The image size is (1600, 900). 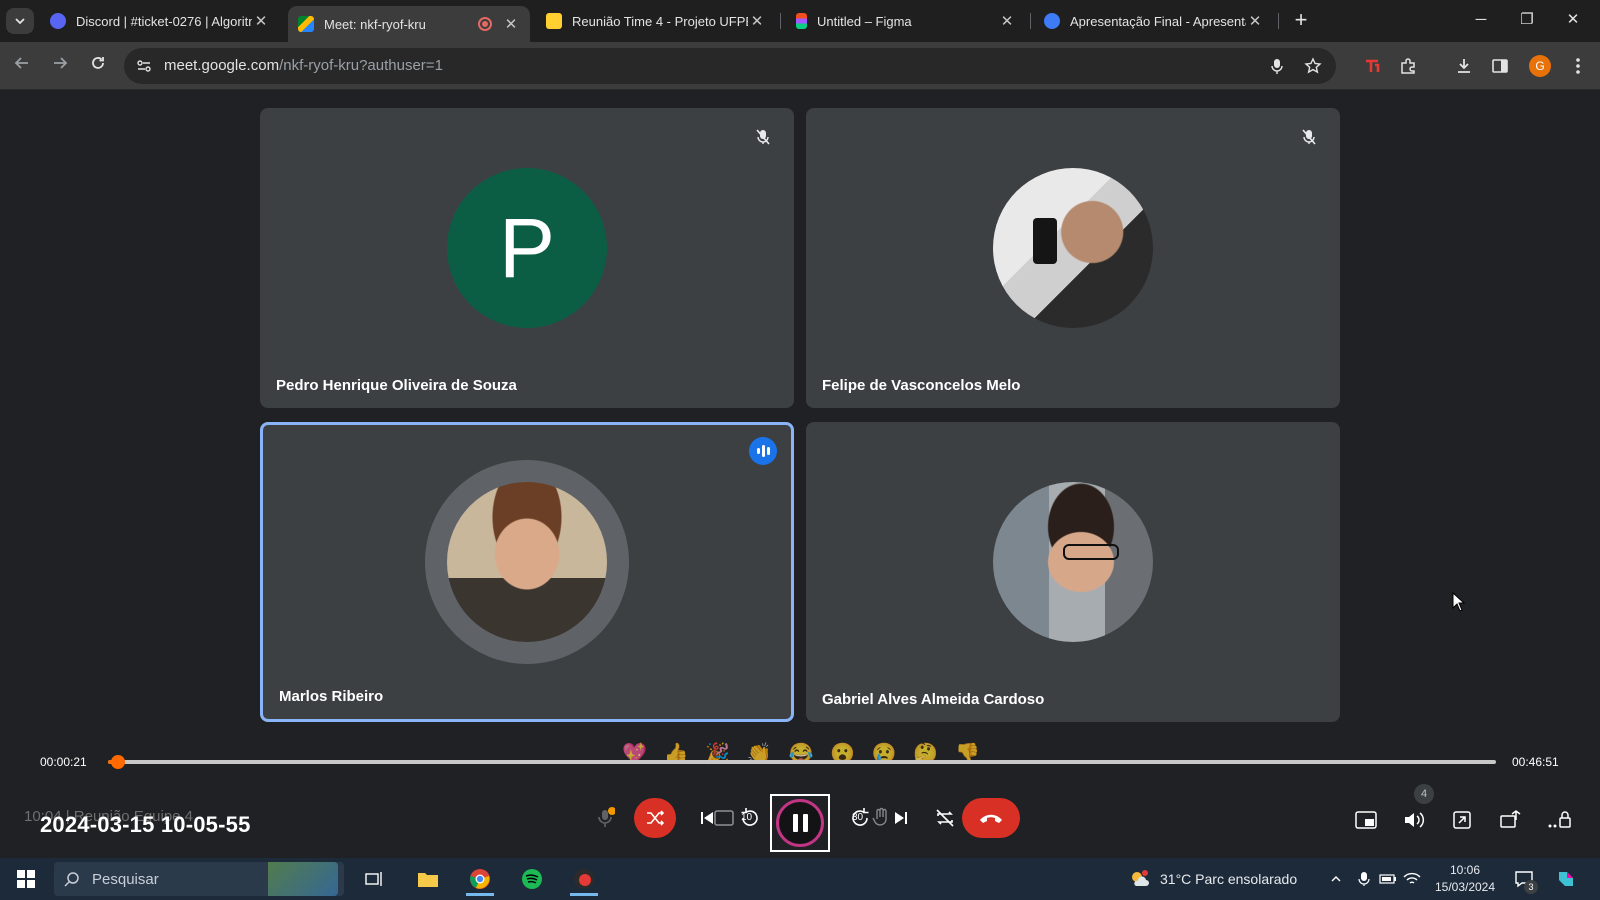 What do you see at coordinates (396, 385) in the screenshot?
I see `participant-name: Pedro Henrique Oliveira de Souza` at bounding box center [396, 385].